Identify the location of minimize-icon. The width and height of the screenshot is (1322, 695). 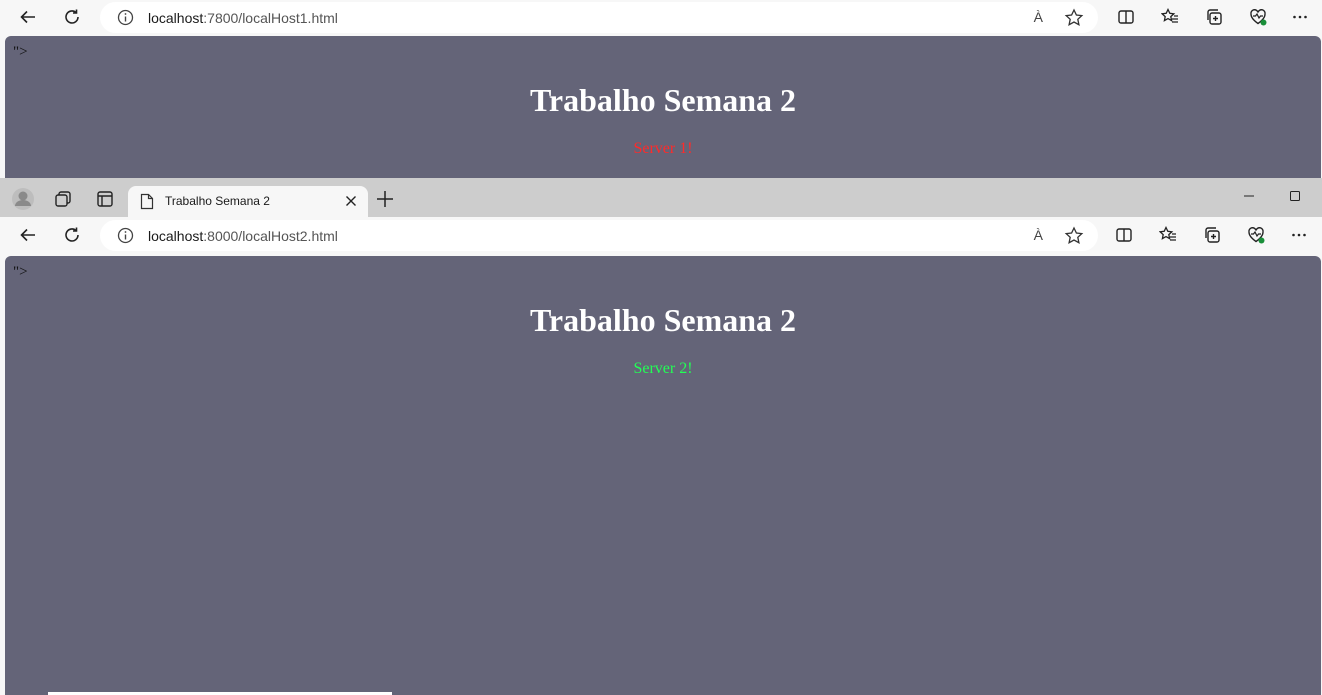
(1249, 196).